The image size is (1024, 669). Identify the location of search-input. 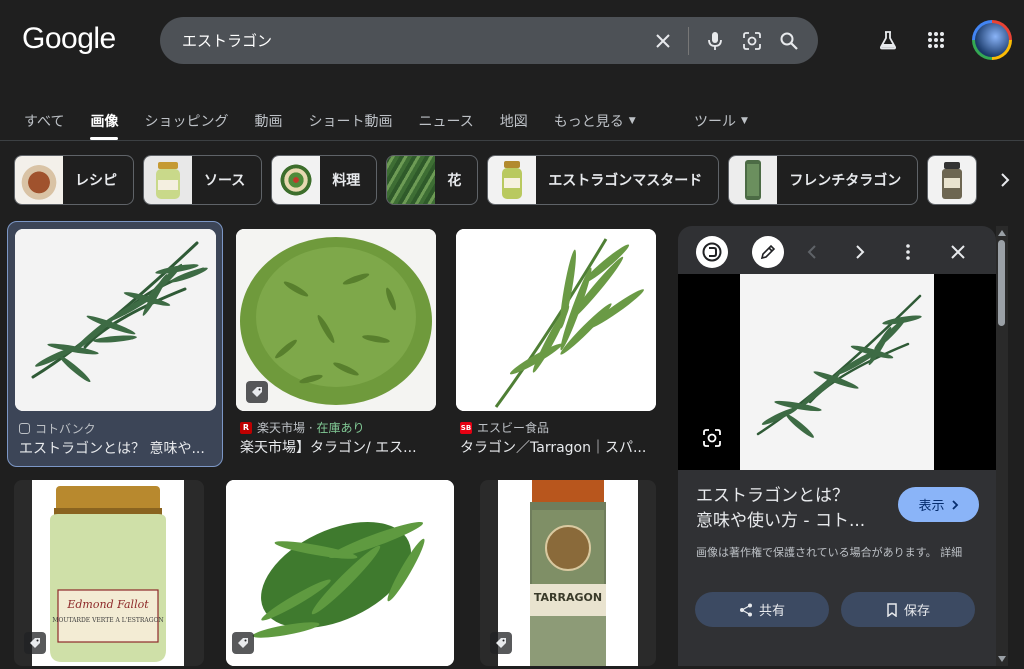
(398, 40).